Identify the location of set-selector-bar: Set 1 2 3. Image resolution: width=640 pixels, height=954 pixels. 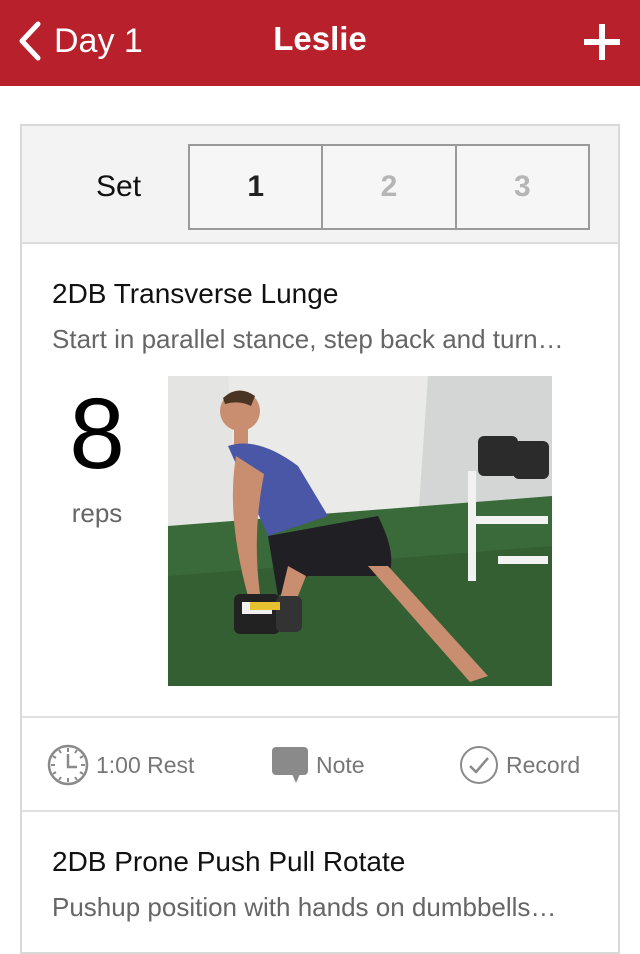
(320, 185).